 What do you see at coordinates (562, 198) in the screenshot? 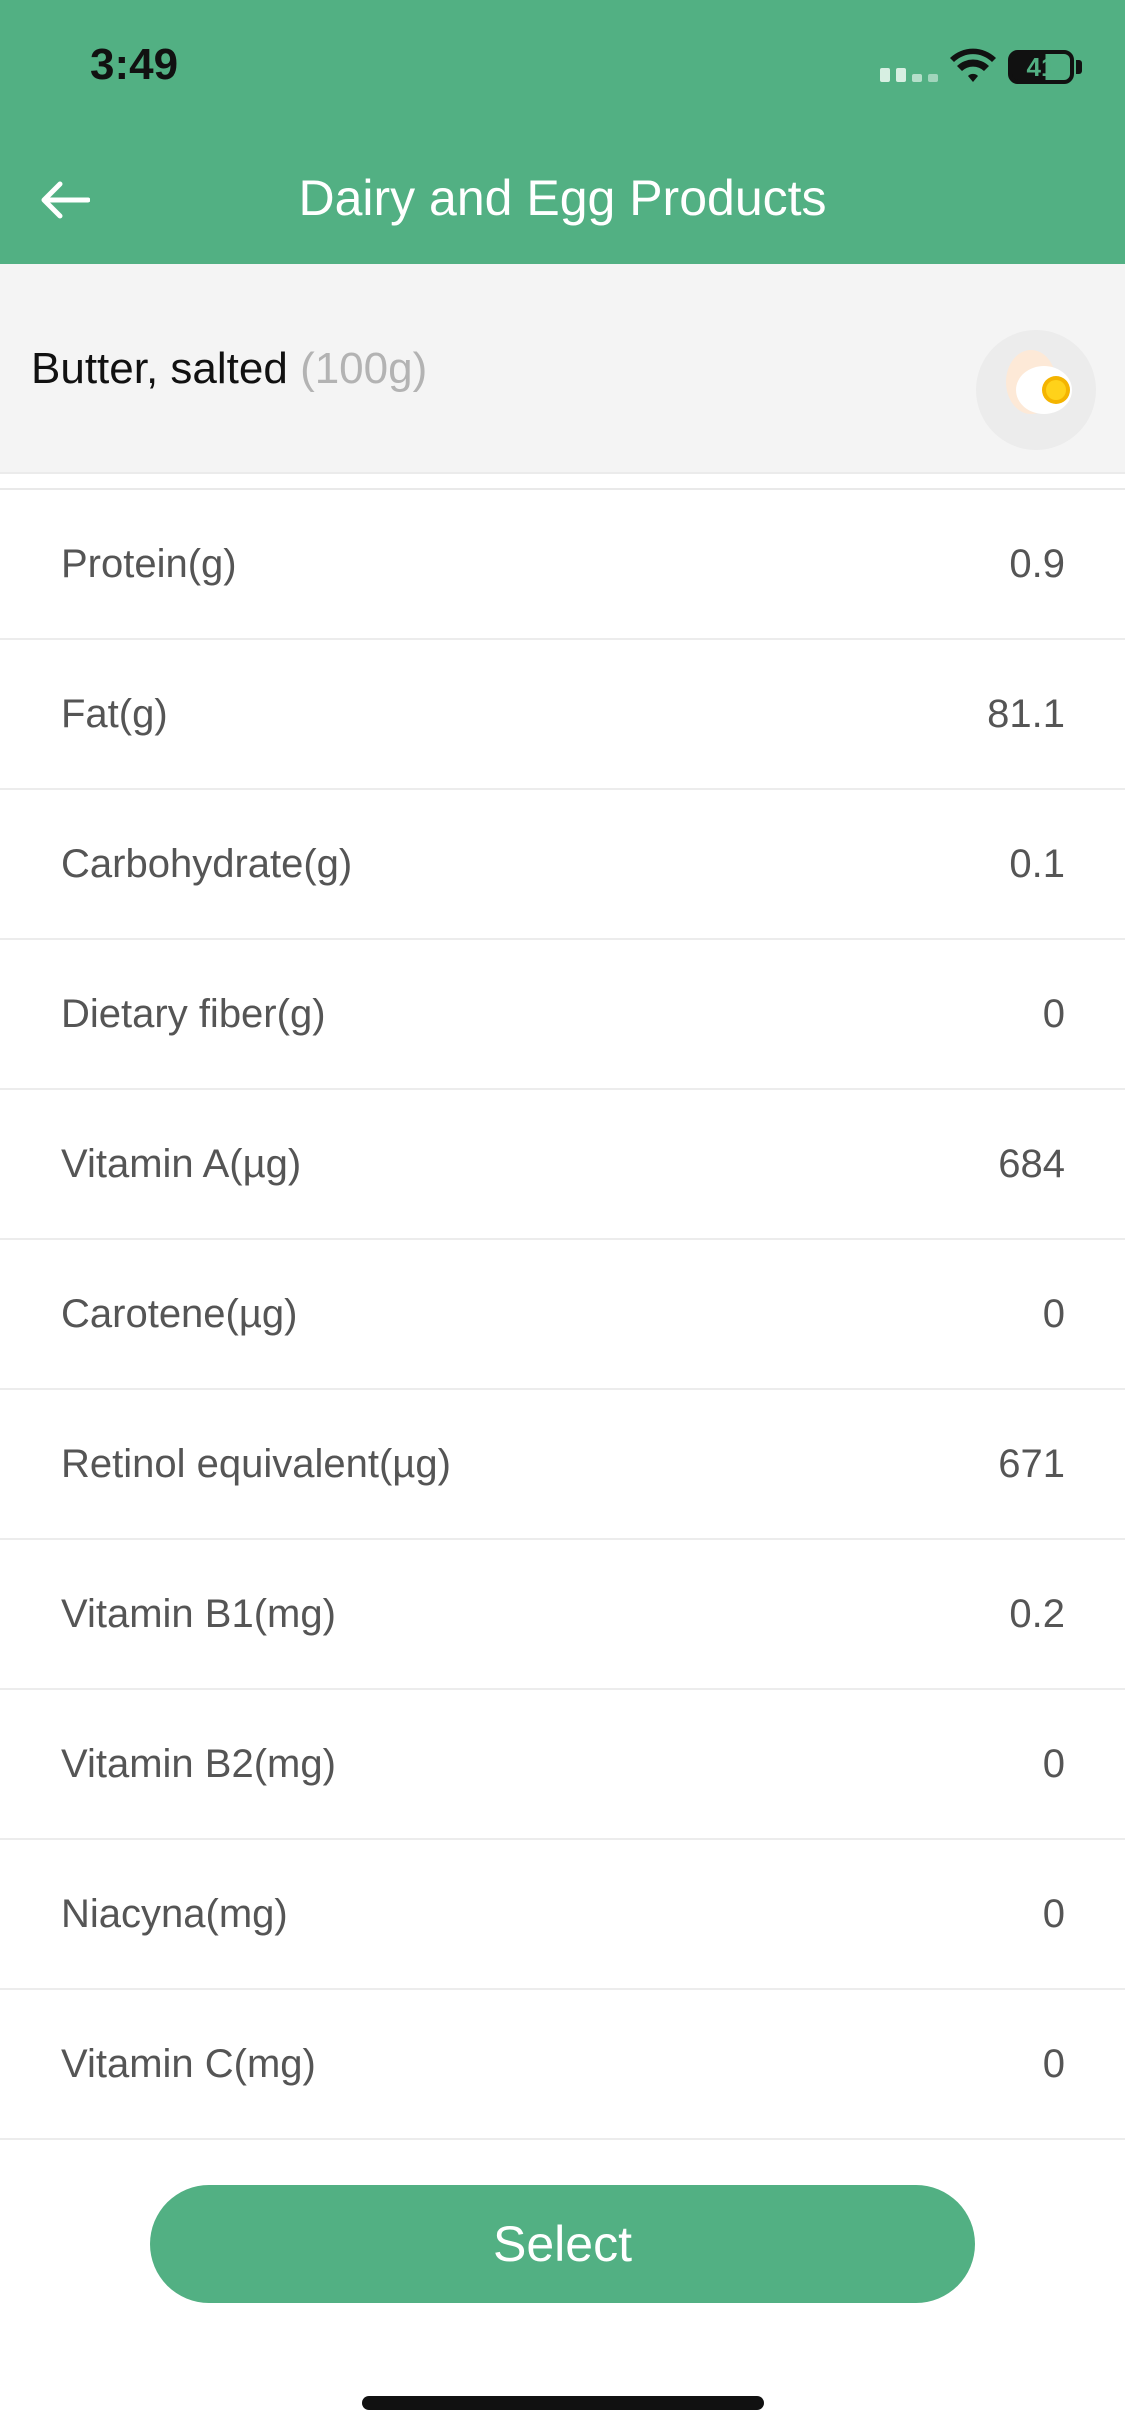
I see `page-title: Dairy and Egg Products` at bounding box center [562, 198].